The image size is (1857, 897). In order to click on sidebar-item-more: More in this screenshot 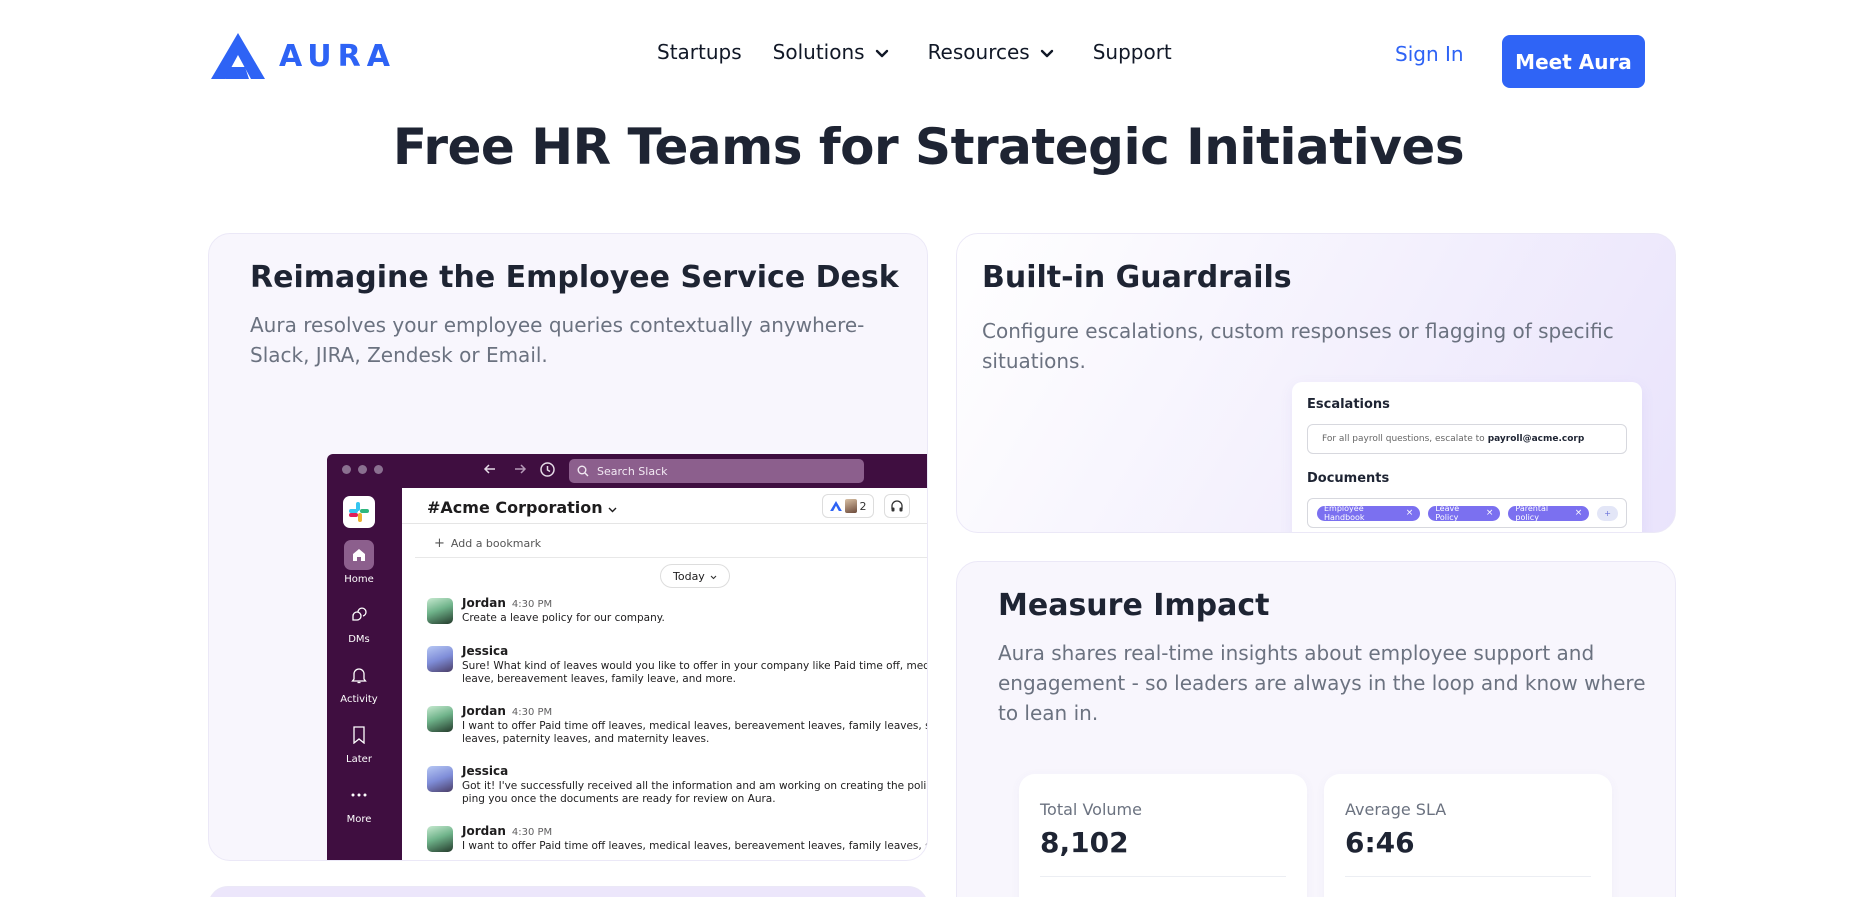, I will do `click(359, 802)`.